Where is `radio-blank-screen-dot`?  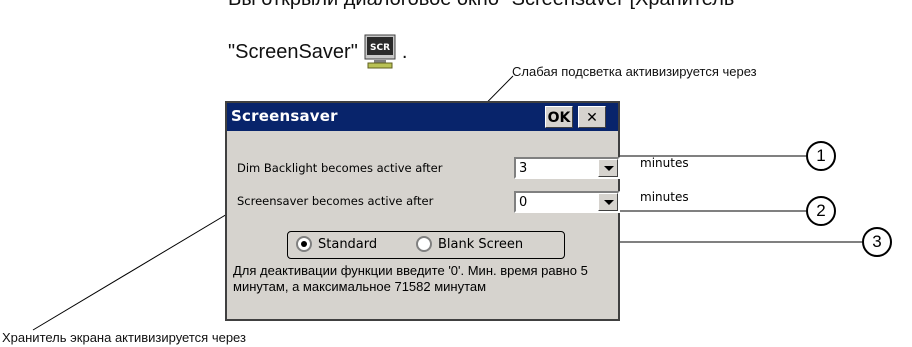 radio-blank-screen-dot is located at coordinates (424, 244).